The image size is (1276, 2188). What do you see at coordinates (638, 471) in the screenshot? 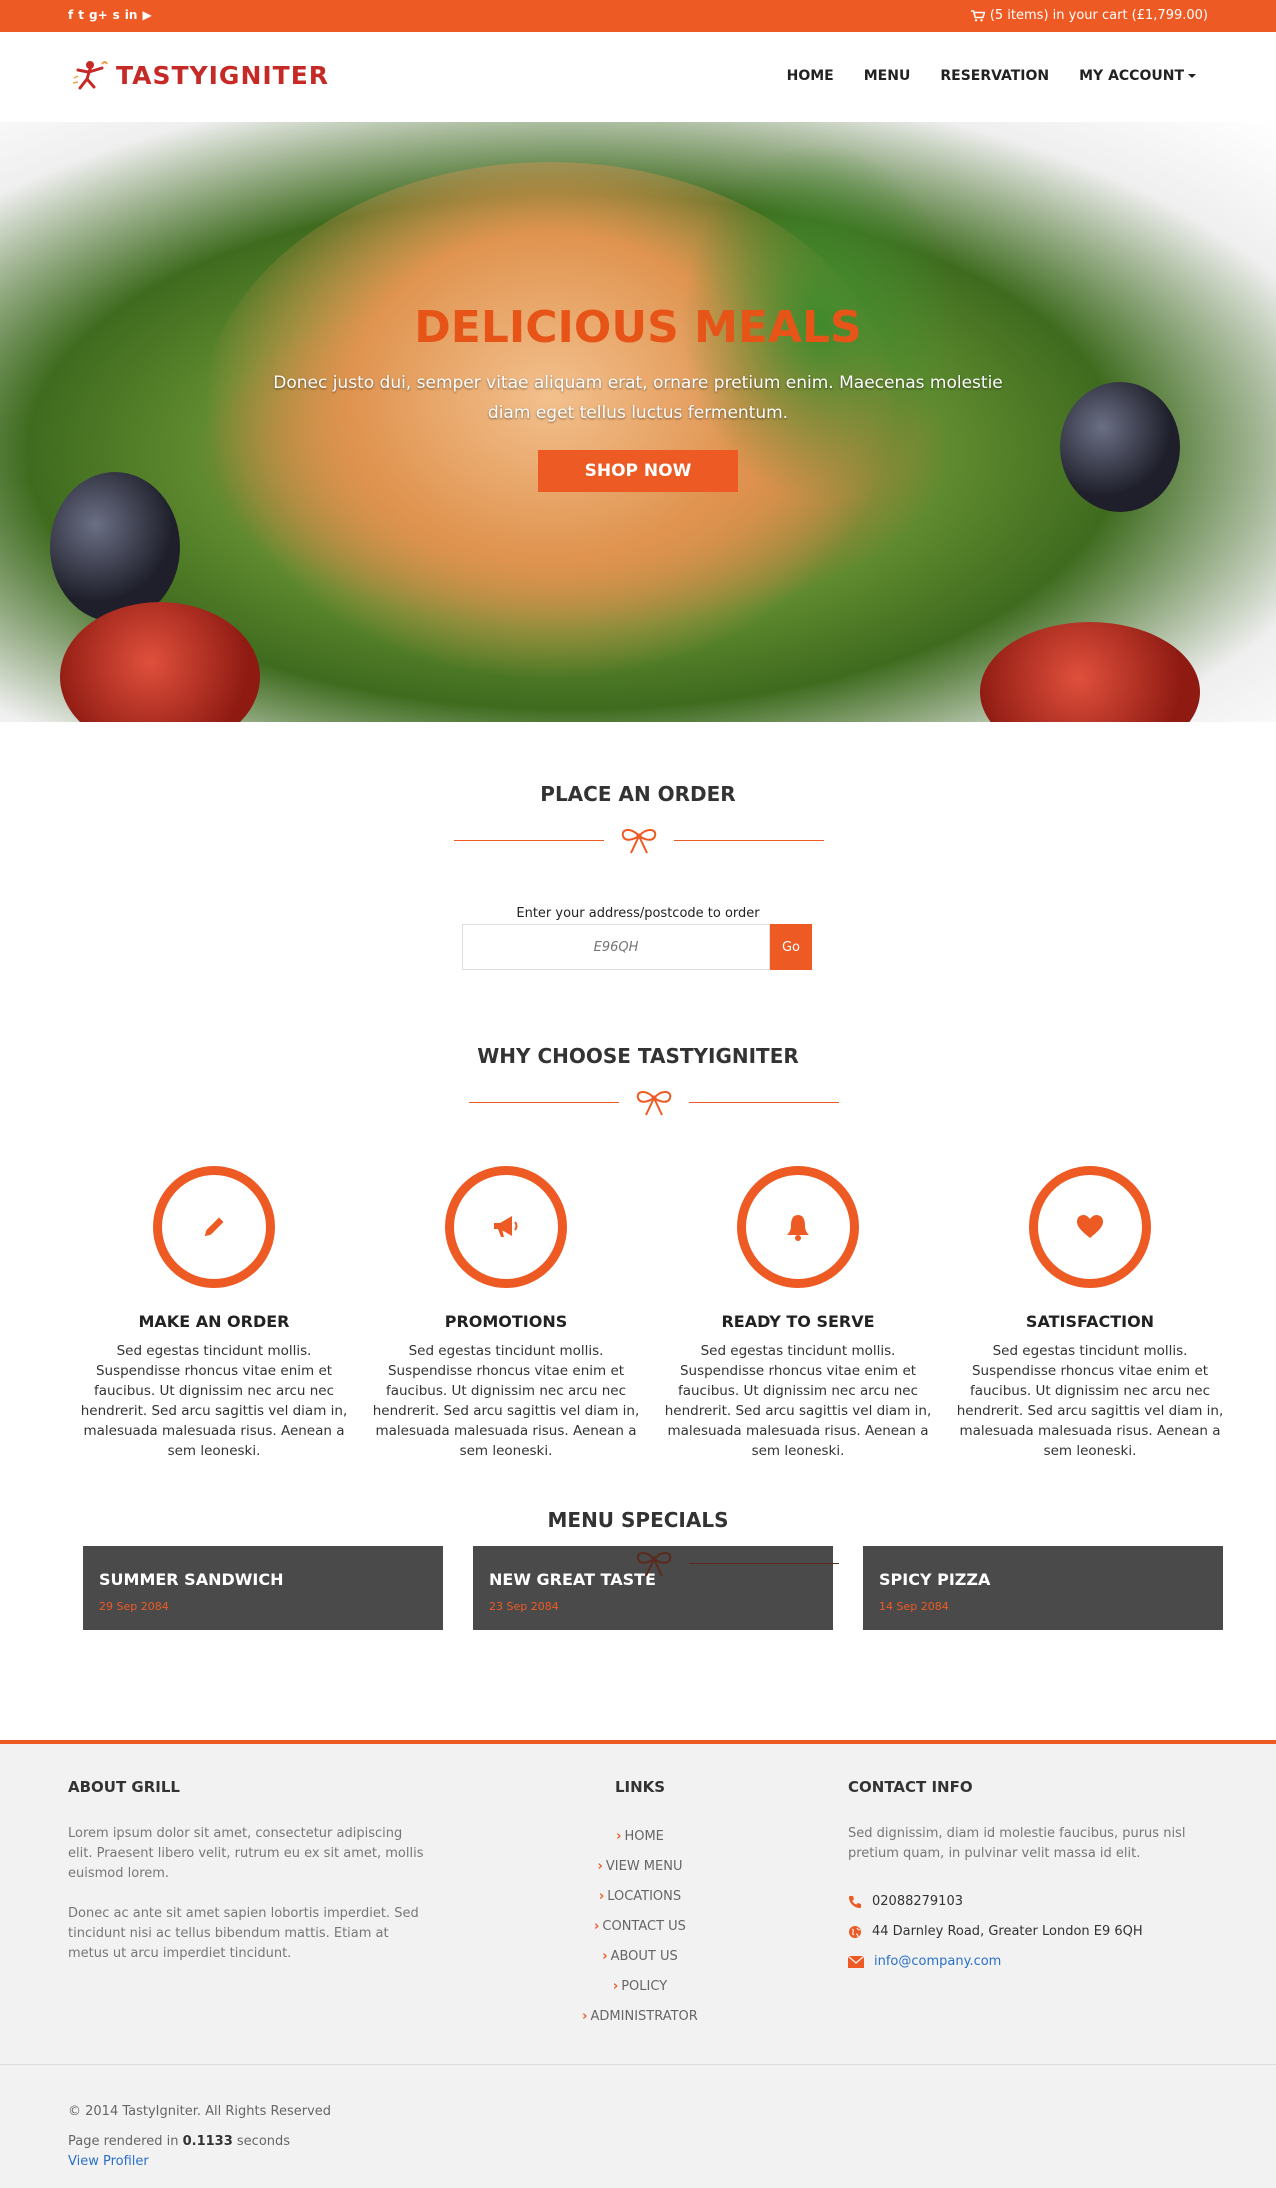
I see `shop-now-button: SHOP NOW` at bounding box center [638, 471].